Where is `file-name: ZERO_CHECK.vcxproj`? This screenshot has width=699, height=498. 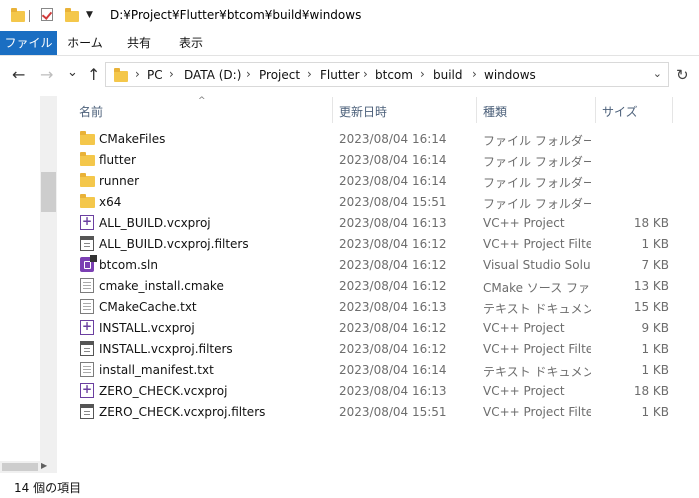 file-name: ZERO_CHECK.vcxproj is located at coordinates (163, 391).